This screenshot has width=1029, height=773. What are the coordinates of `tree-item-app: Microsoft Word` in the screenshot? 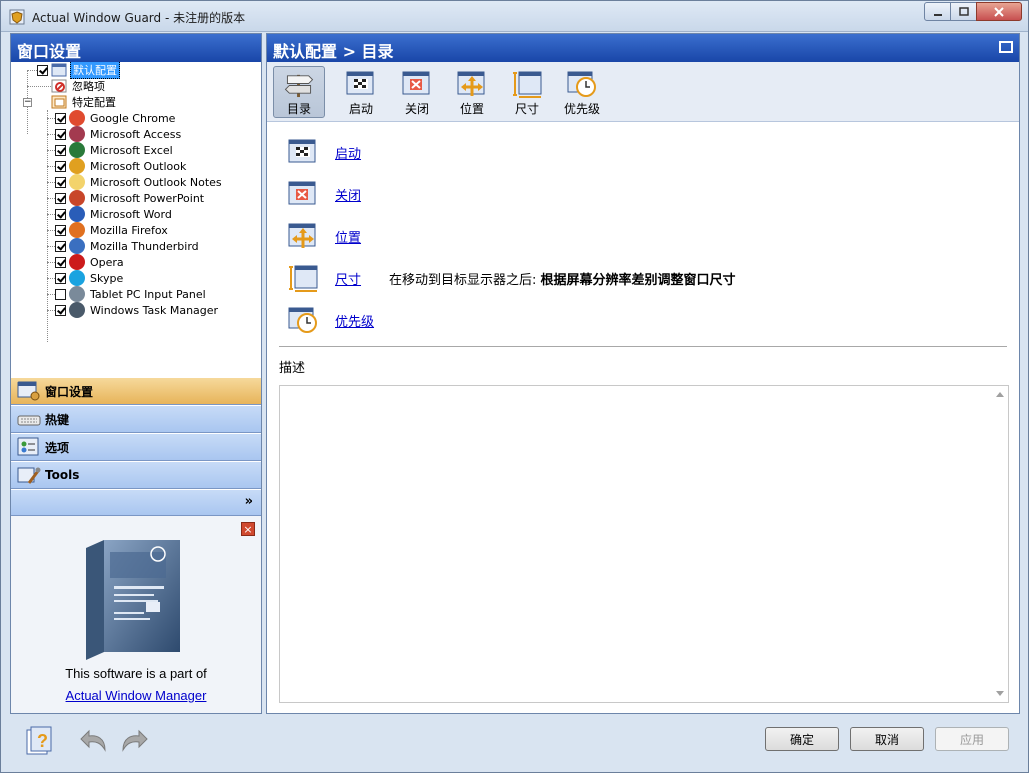 It's located at (110, 214).